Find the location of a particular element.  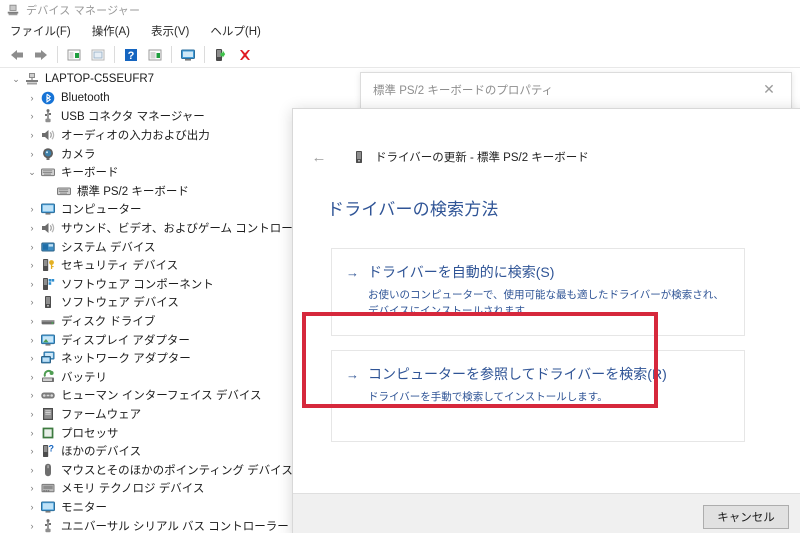

tree-item-label: キーボード is located at coordinates (90, 173).